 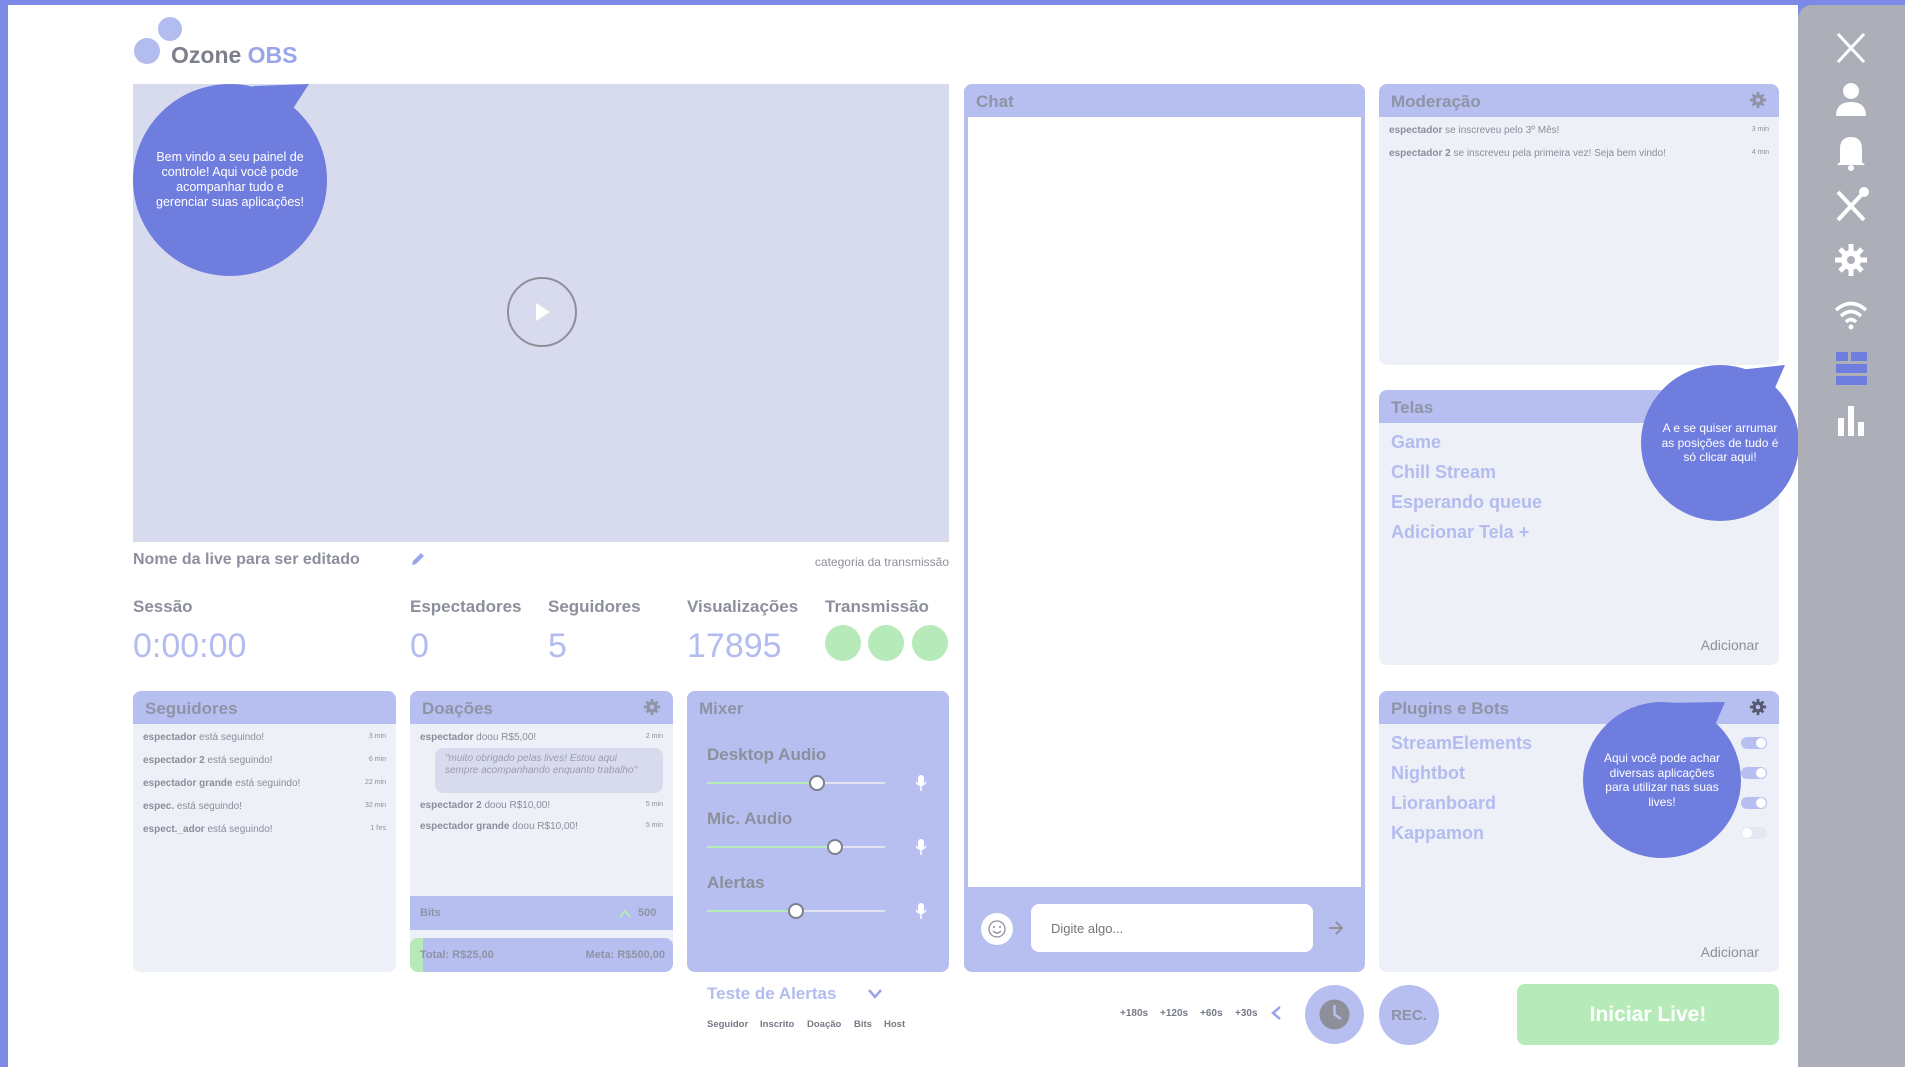 I want to click on user-icon, so click(x=1851, y=100).